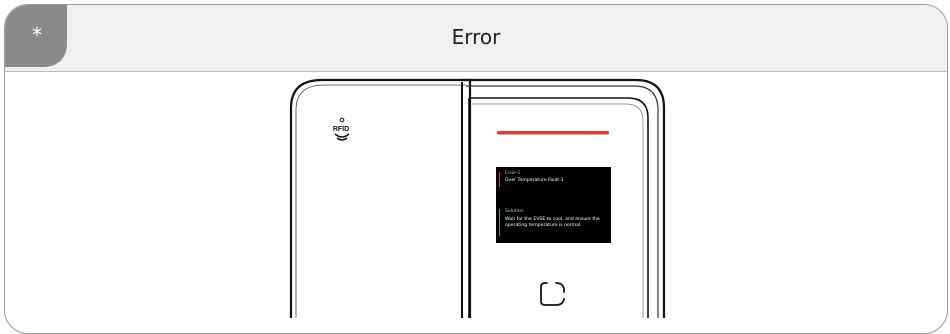 The width and height of the screenshot is (950, 334). Describe the element at coordinates (513, 173) in the screenshot. I see `error-code-label: Error-1` at that location.